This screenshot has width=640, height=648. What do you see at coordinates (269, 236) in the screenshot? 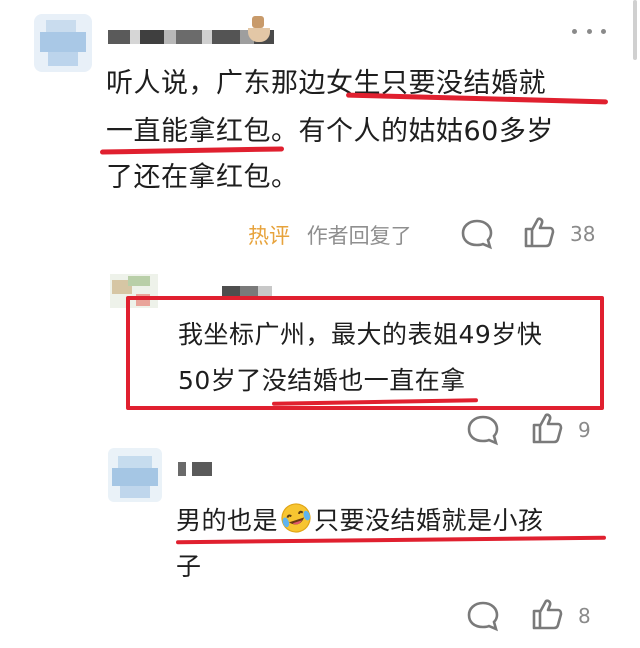
I see `hot-comment-label: 热评` at bounding box center [269, 236].